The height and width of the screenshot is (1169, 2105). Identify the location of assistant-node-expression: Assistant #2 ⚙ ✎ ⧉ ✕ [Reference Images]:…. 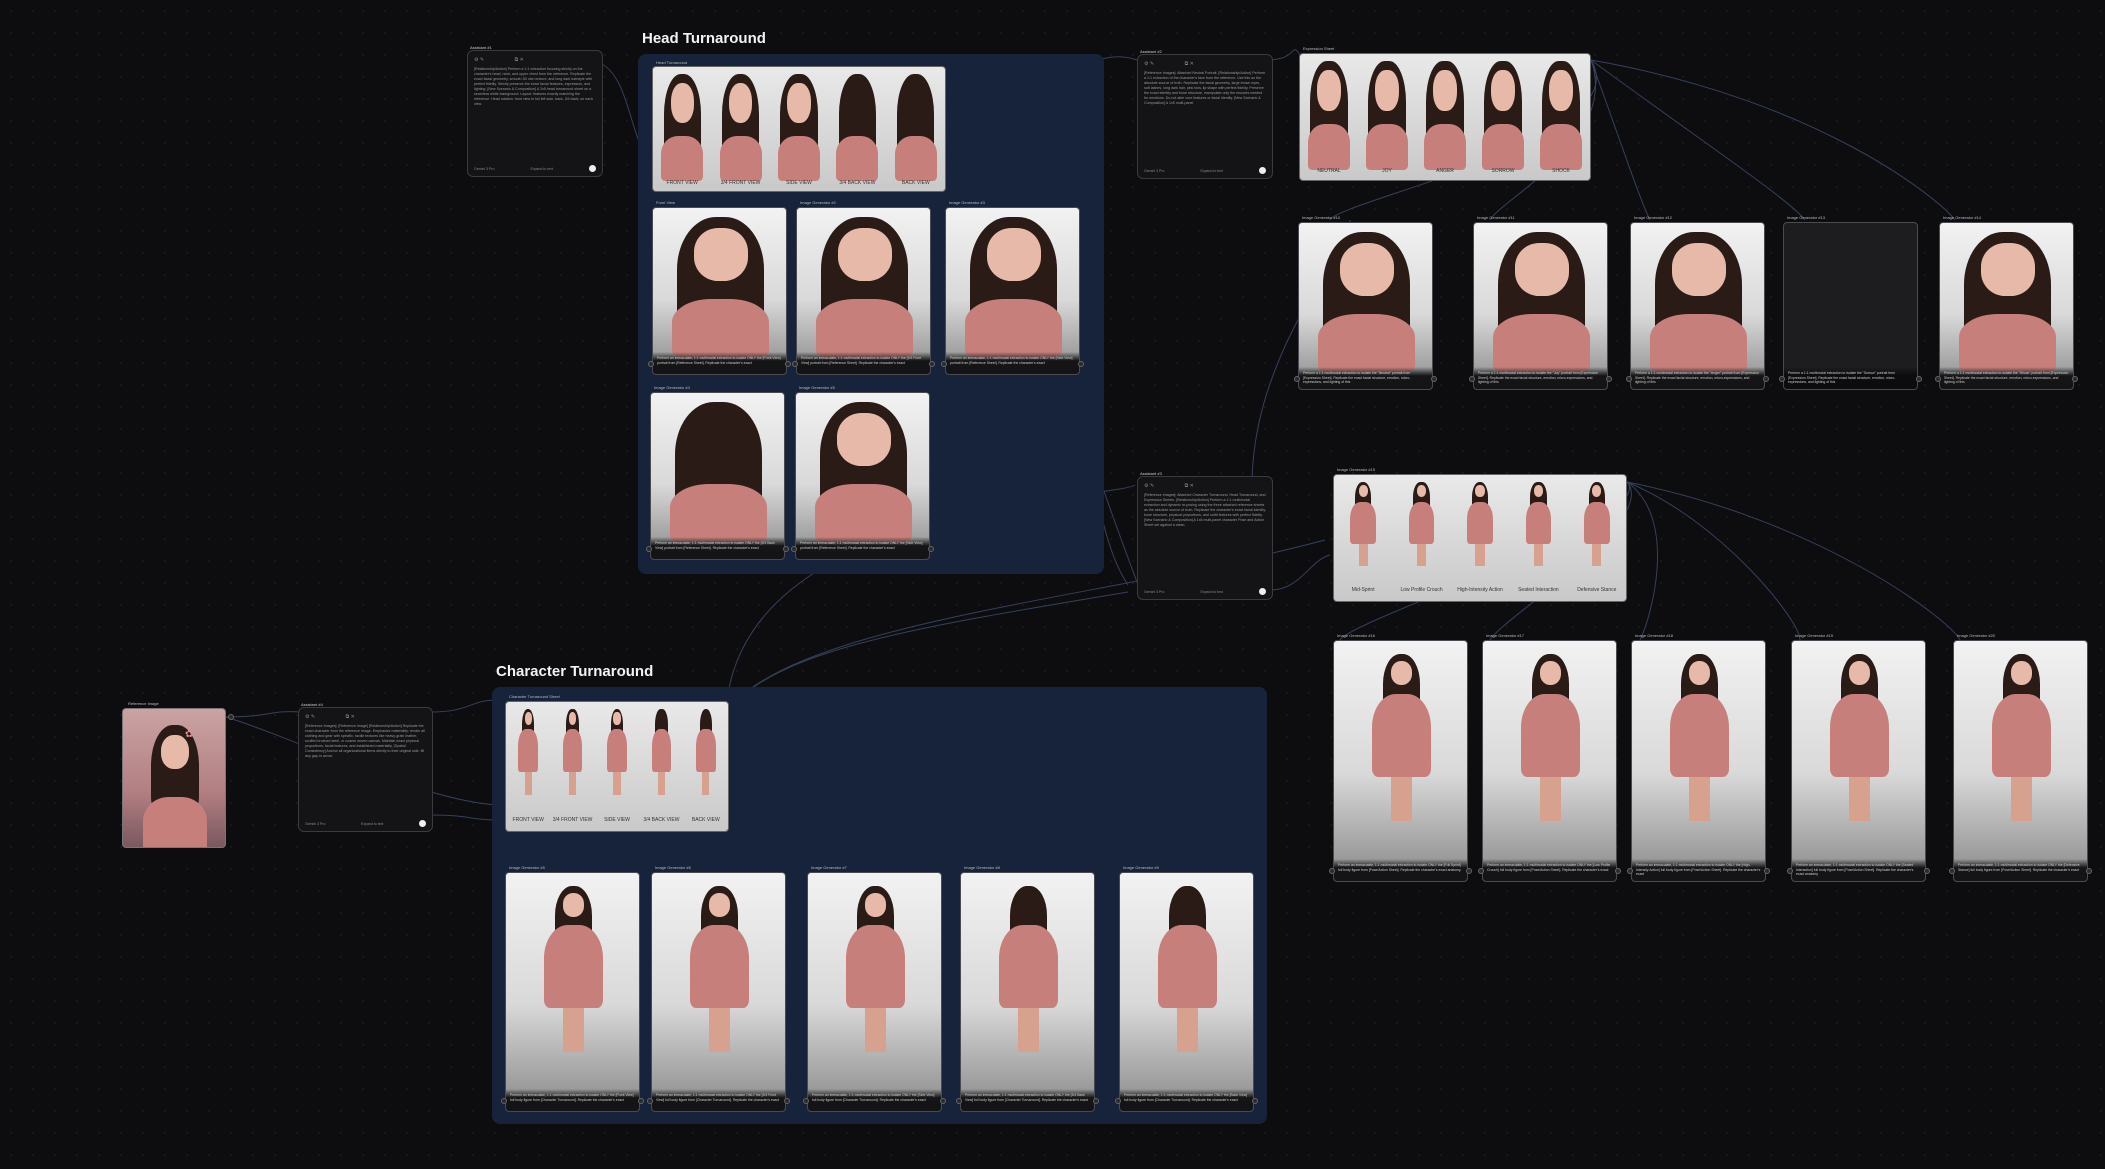
(1205, 114).